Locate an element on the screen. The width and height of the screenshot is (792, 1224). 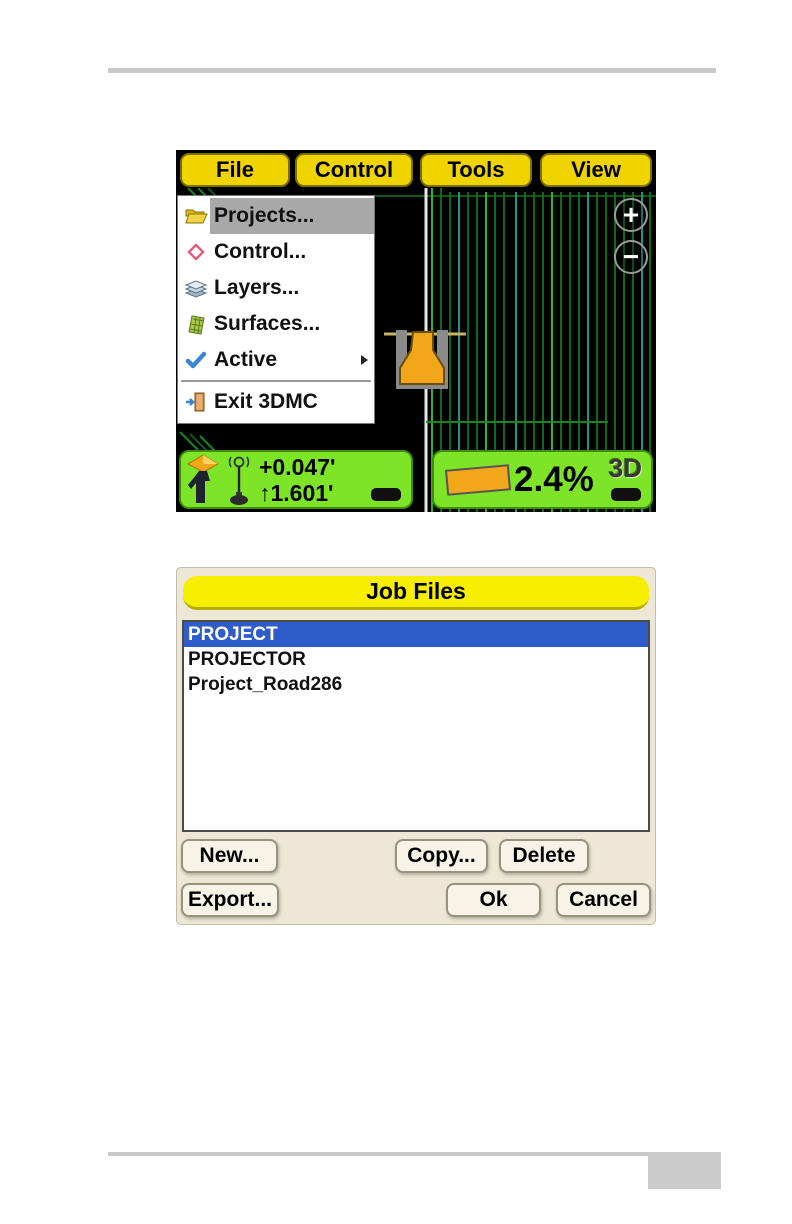
menu-item-label: Exit 3DMC is located at coordinates (266, 401).